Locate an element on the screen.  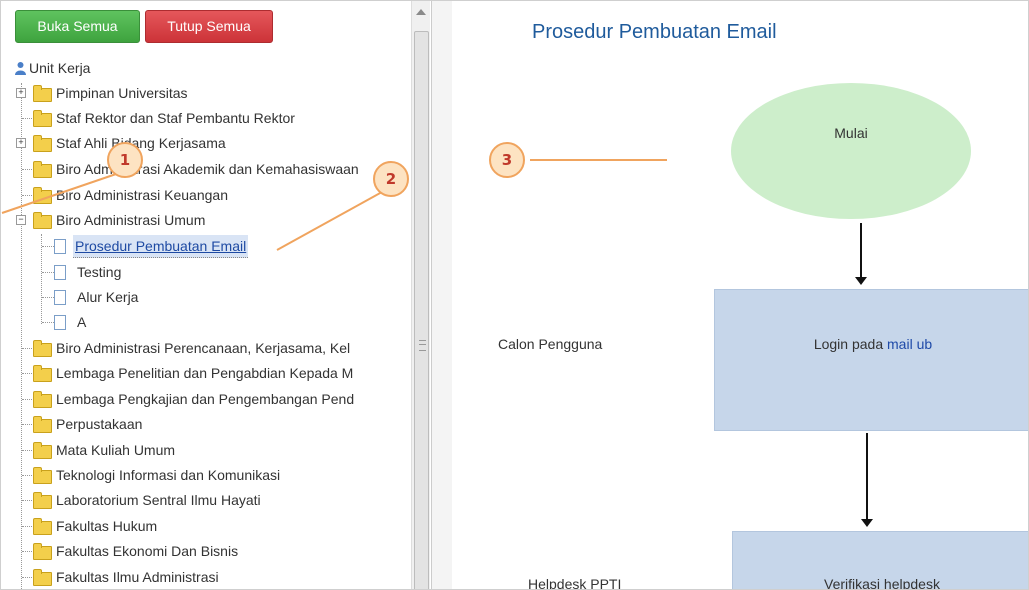
process-text: Login pada is located at coordinates (850, 344).